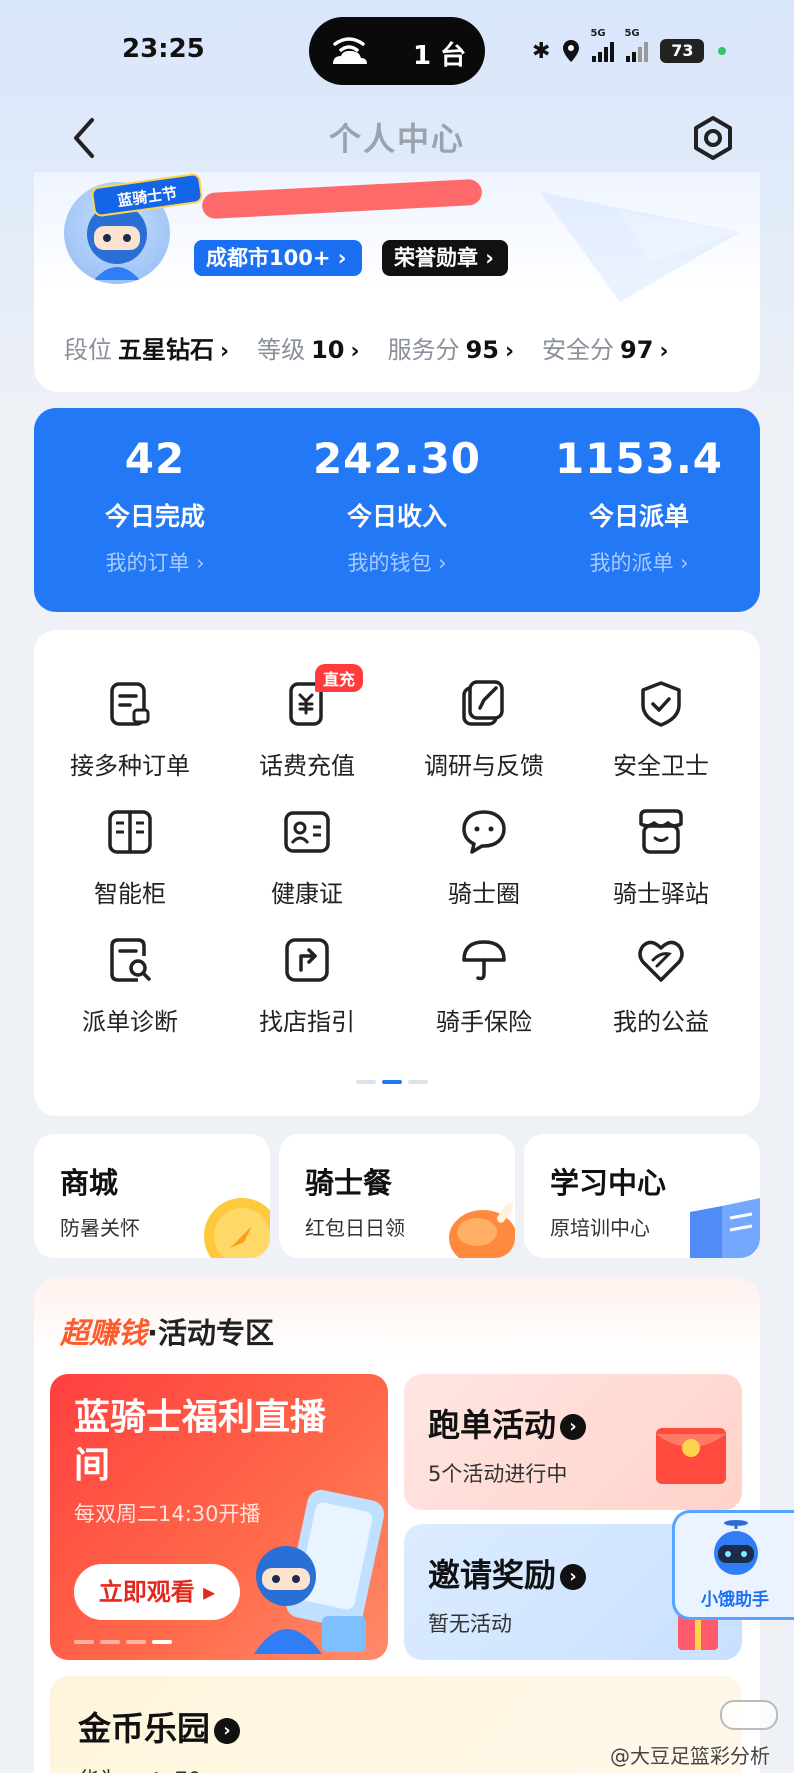  Describe the element at coordinates (484, 857) in the screenshot. I see `tool-rider-circle: 骑士圈` at that location.